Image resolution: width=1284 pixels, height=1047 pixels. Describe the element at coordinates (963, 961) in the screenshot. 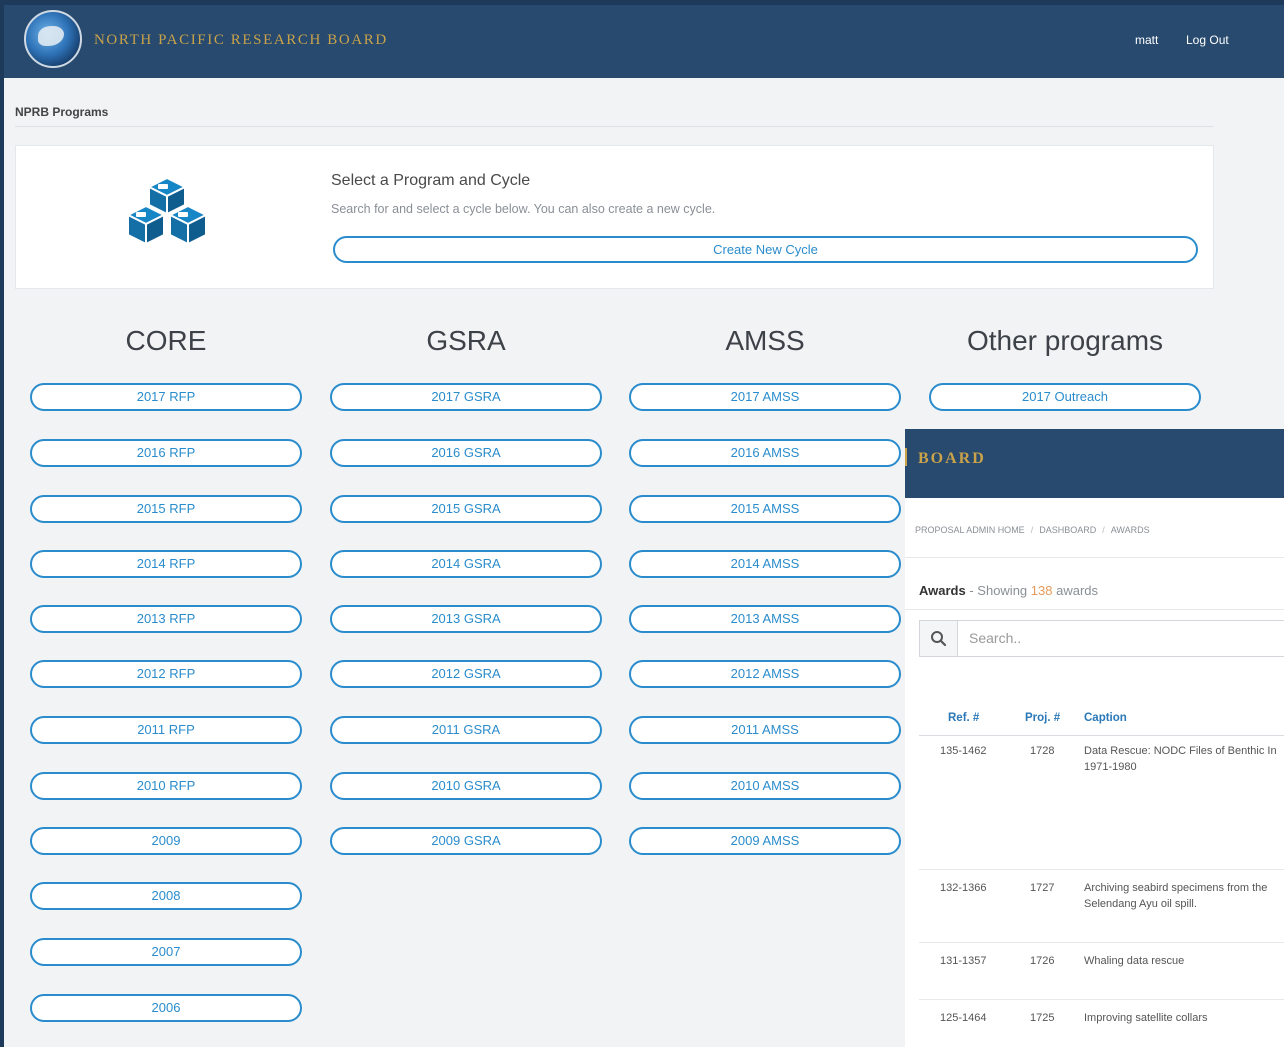

I see `table-cell-ref: 131-1357` at that location.